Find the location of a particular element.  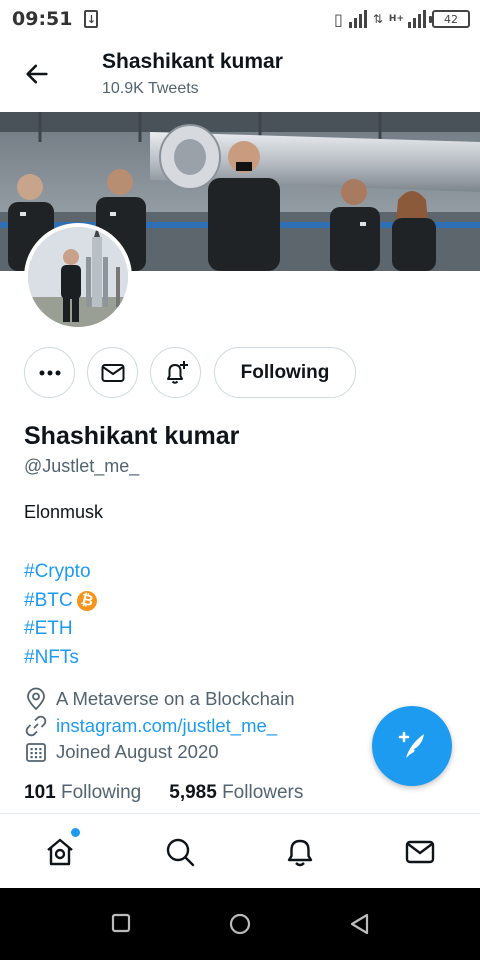

avatar is located at coordinates (78, 277).